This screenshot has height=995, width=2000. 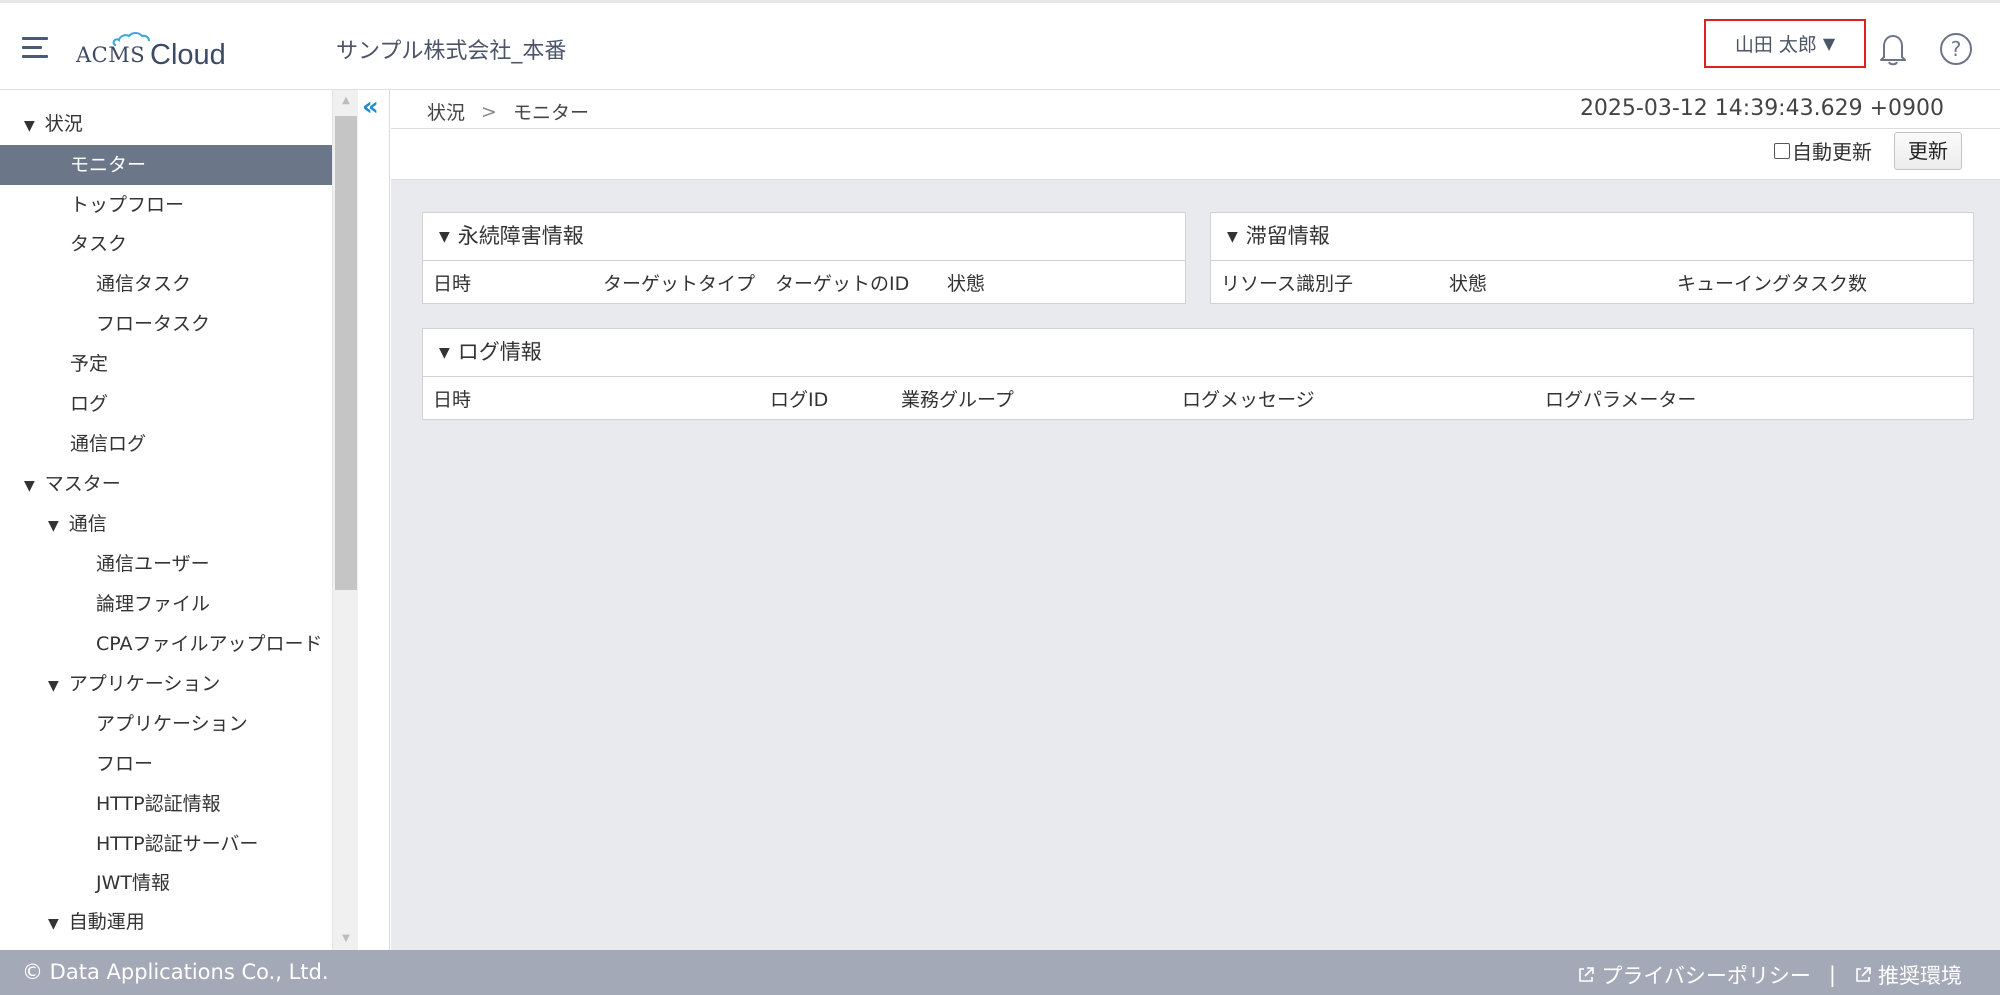 I want to click on user-name: 山田 太郎, so click(x=1775, y=45).